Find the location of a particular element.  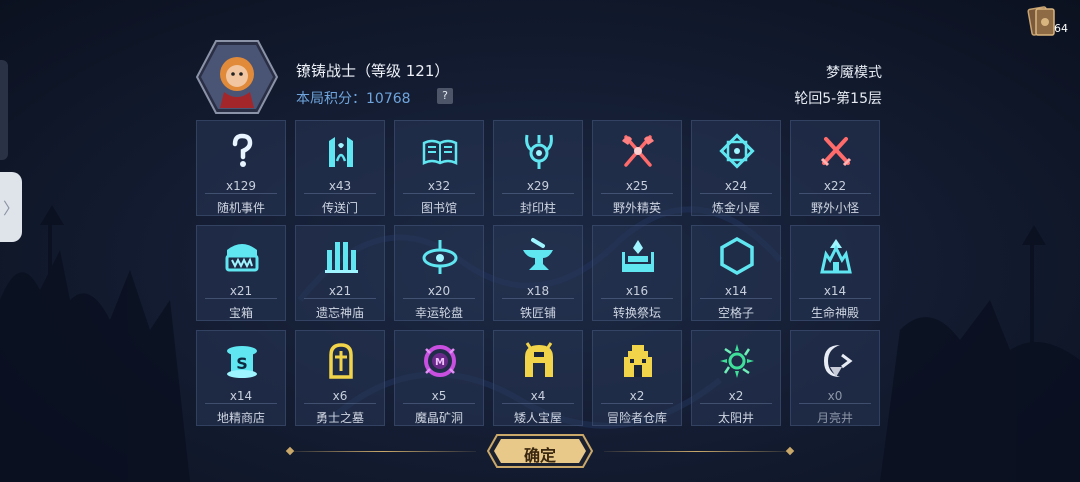

tile-life-shrine: x14 生命神殿 is located at coordinates (835, 273).